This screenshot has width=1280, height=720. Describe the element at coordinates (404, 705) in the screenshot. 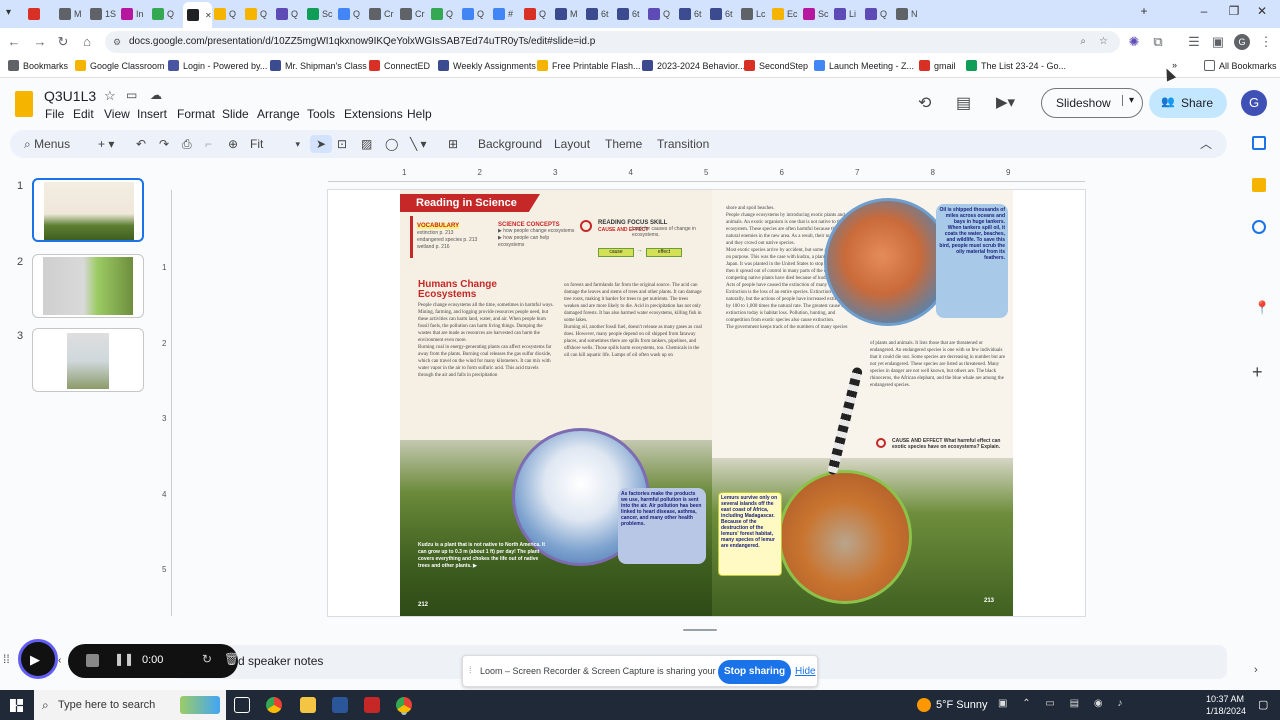

I see `chrome-active-icon` at that location.